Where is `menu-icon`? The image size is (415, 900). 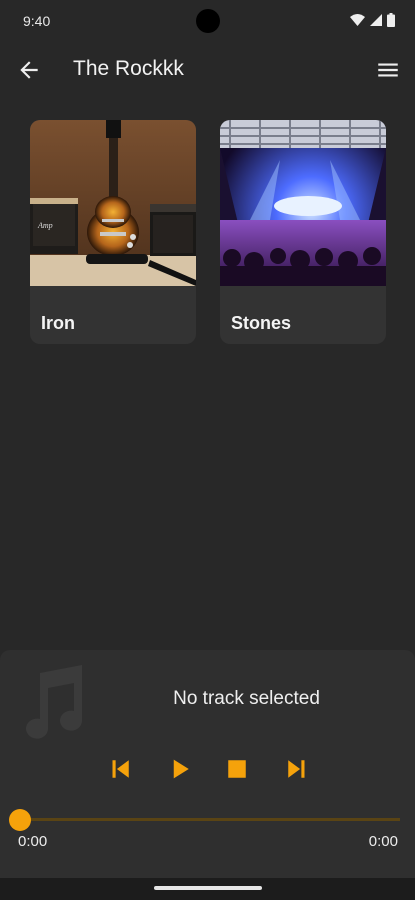
menu-icon is located at coordinates (388, 70).